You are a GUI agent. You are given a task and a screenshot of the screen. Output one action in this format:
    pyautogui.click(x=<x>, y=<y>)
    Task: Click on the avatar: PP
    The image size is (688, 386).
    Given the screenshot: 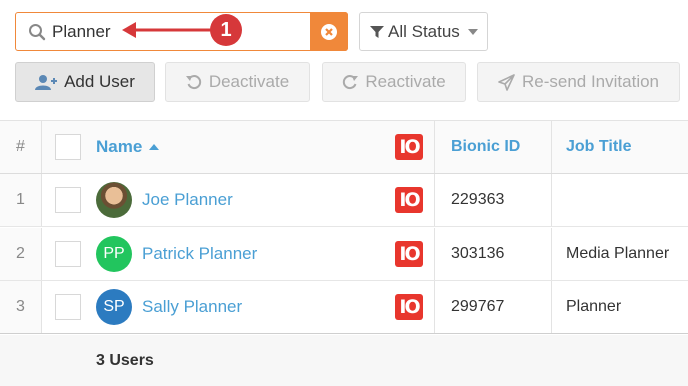 What is the action you would take?
    pyautogui.click(x=114, y=254)
    